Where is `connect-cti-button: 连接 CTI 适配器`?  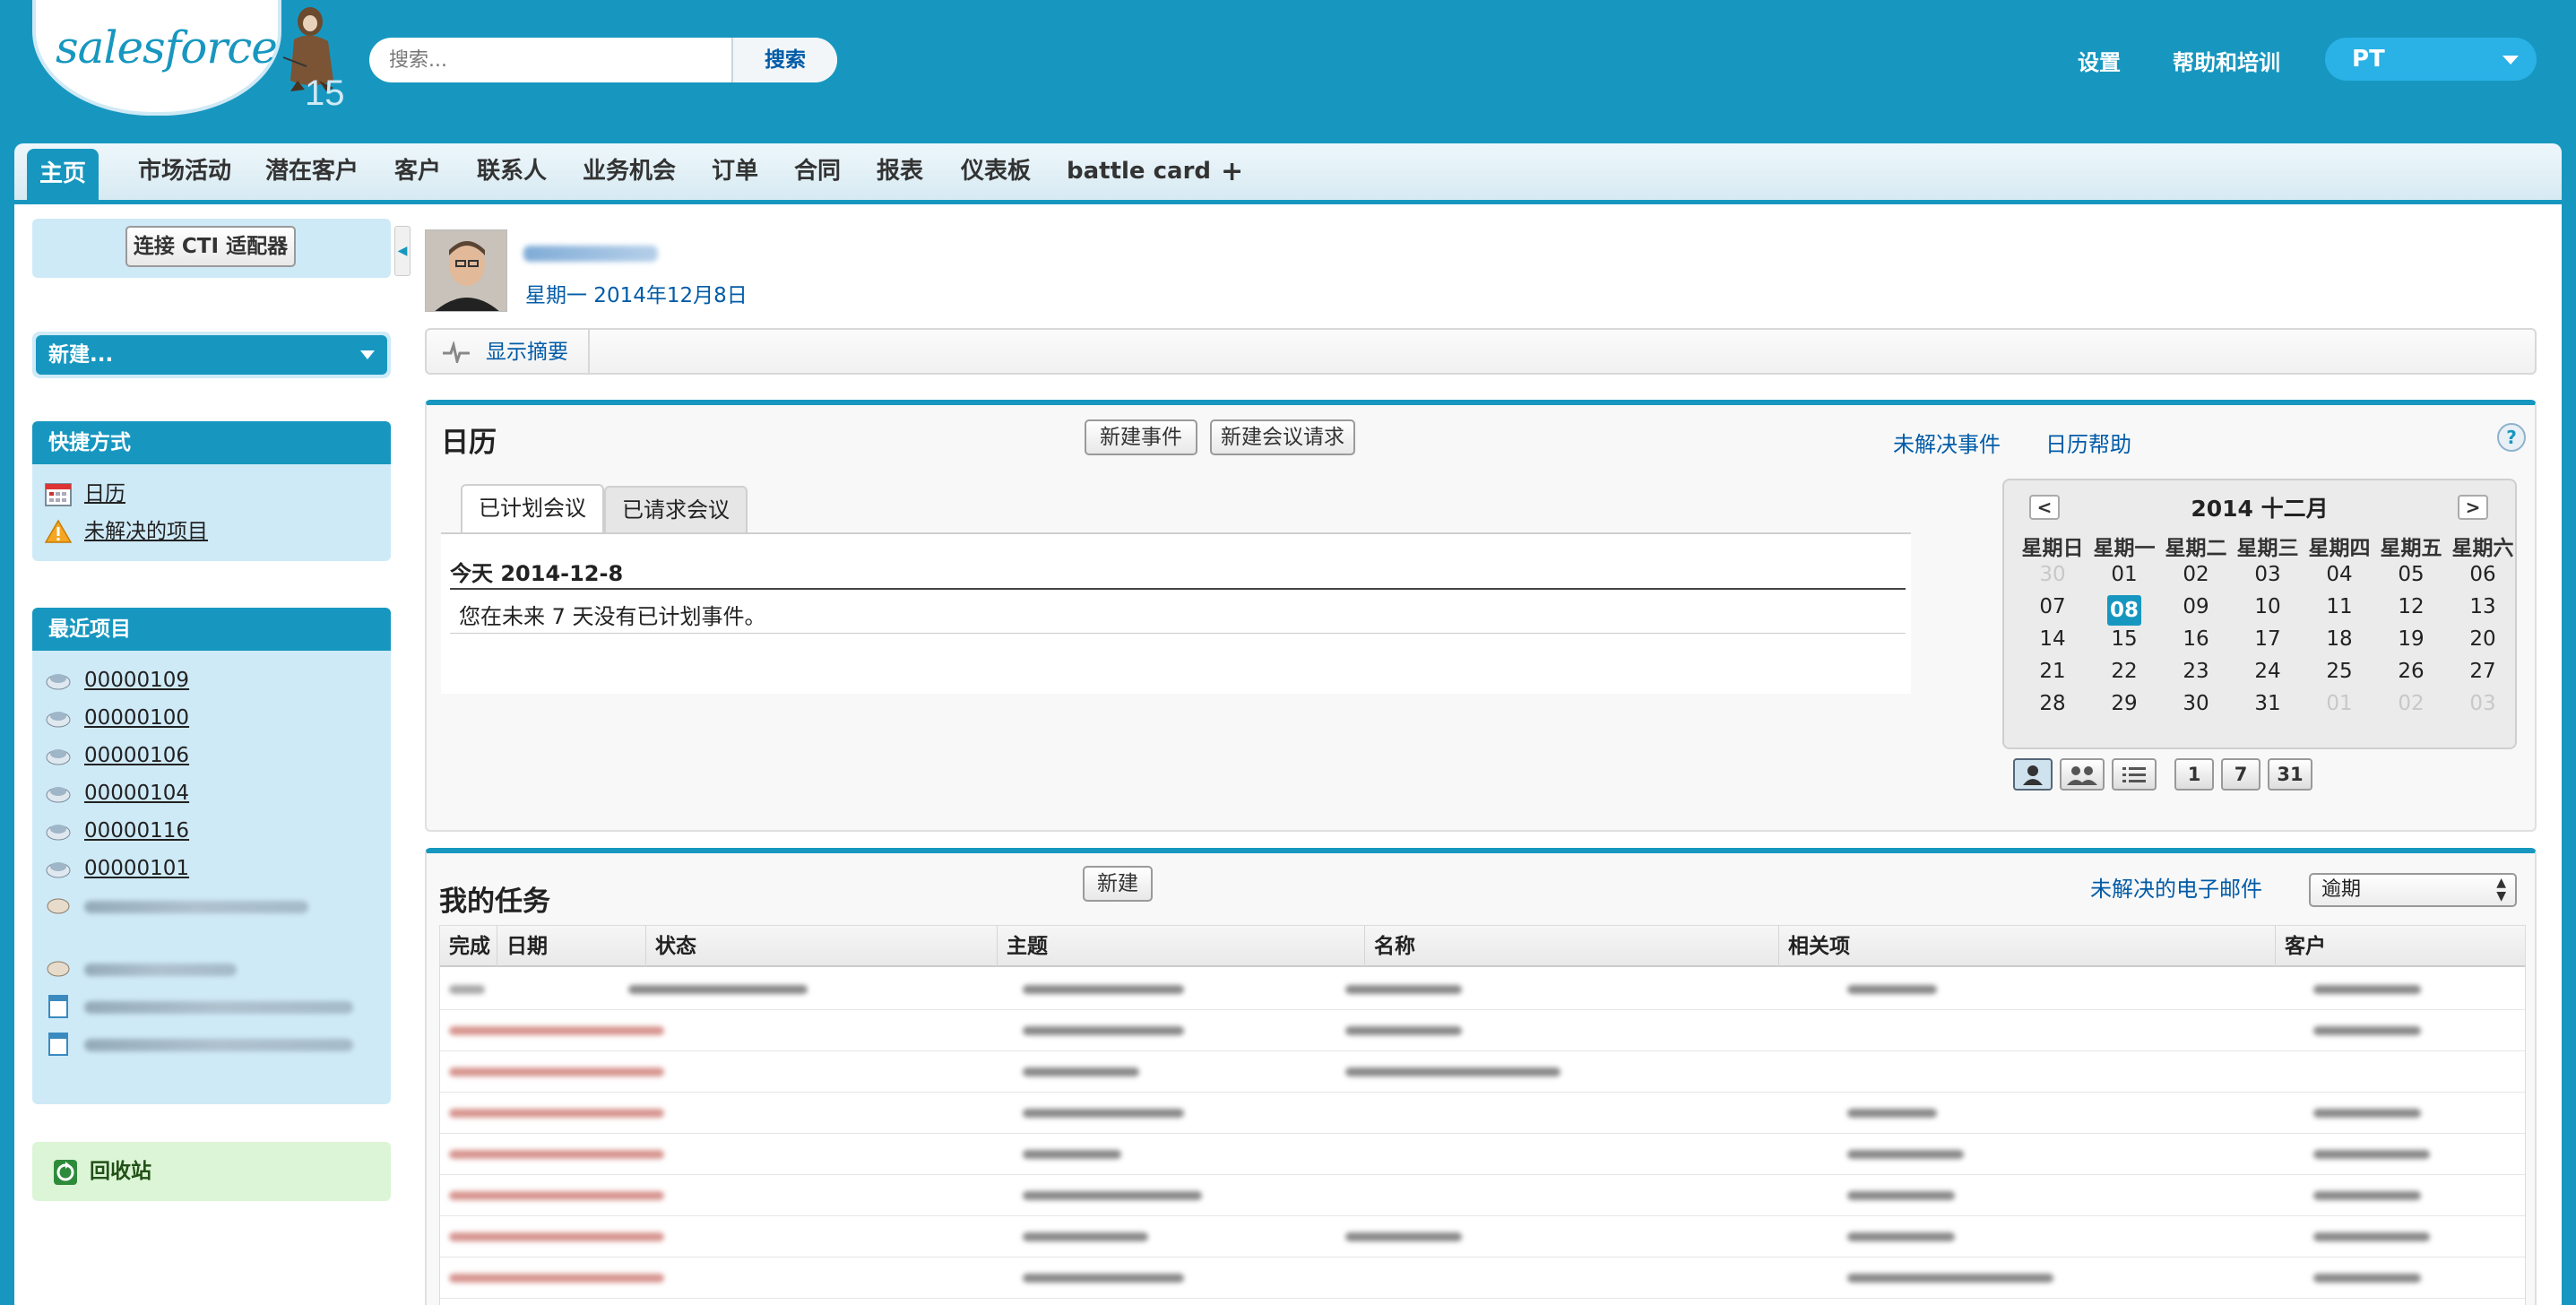
connect-cti-button: 连接 CTI 适配器 is located at coordinates (210, 246).